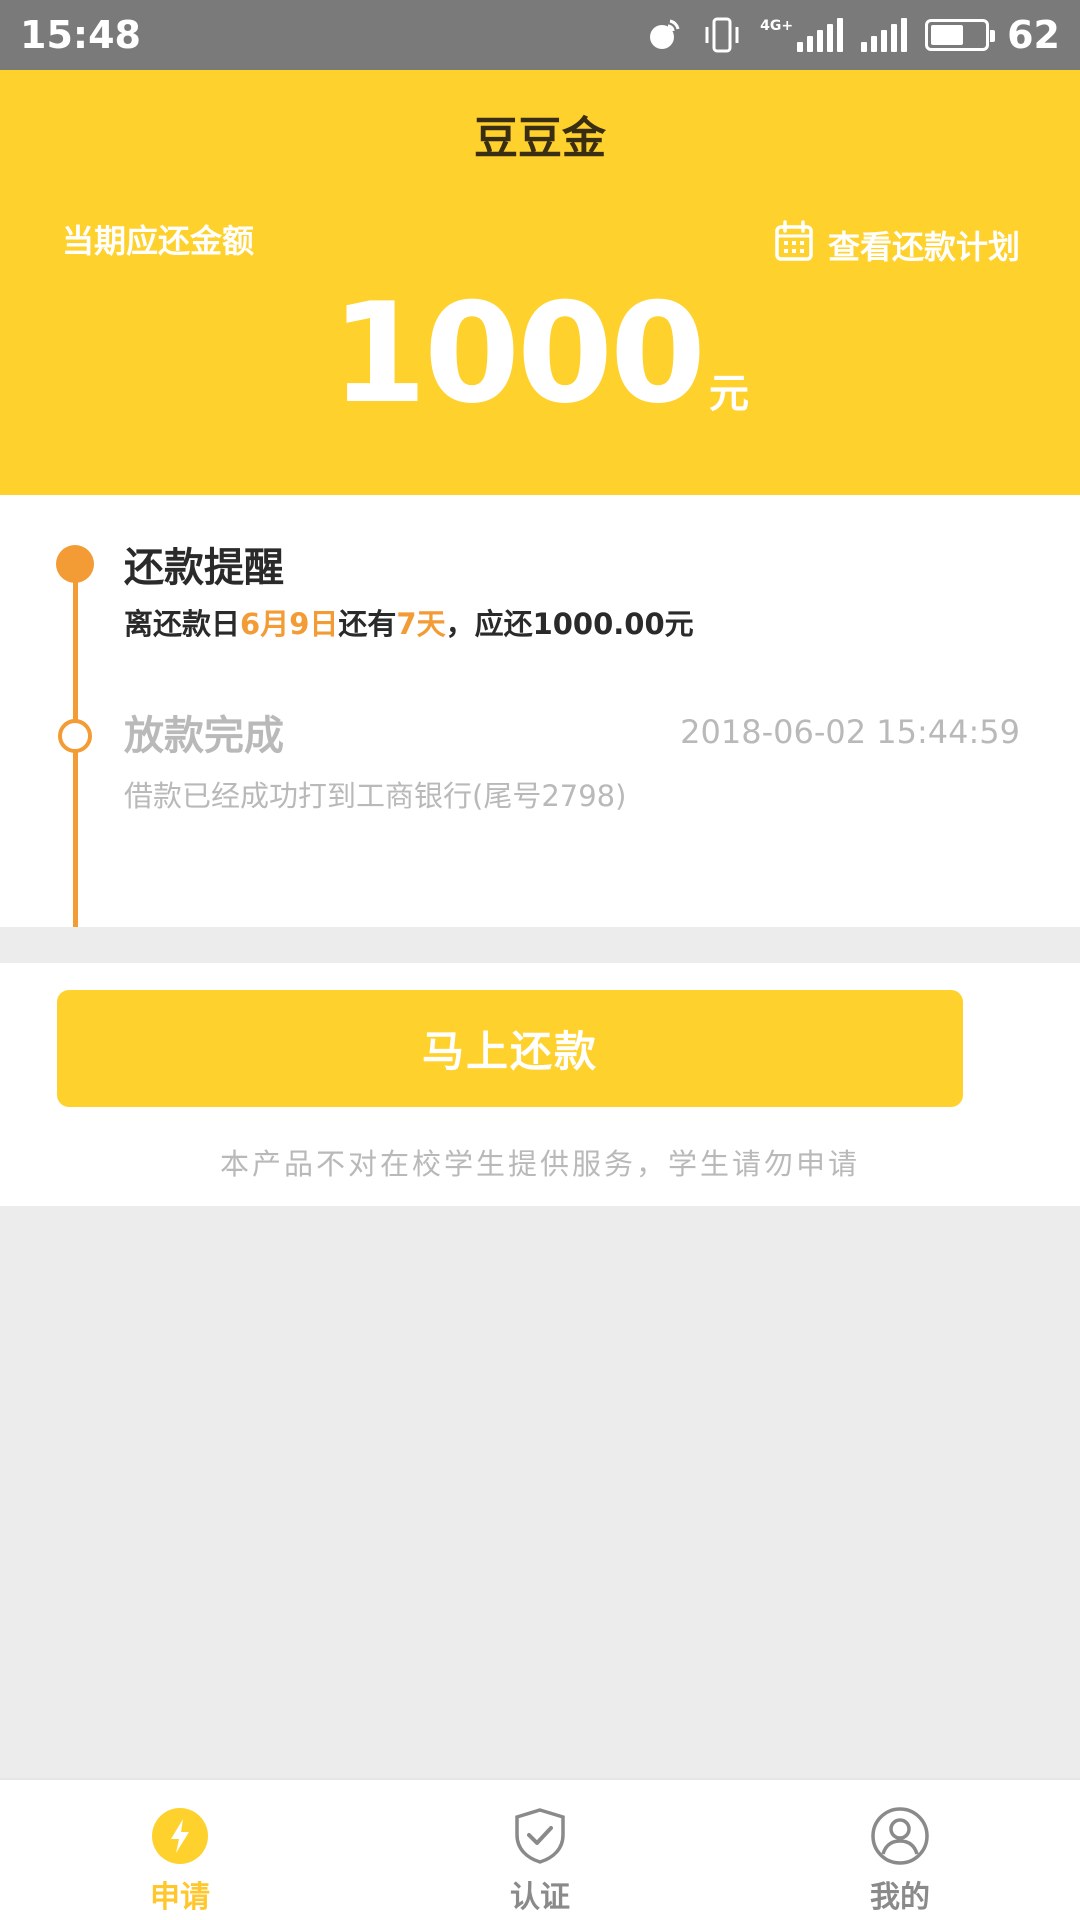 The image size is (1080, 1920). What do you see at coordinates (540, 1836) in the screenshot?
I see `shield-check-icon` at bounding box center [540, 1836].